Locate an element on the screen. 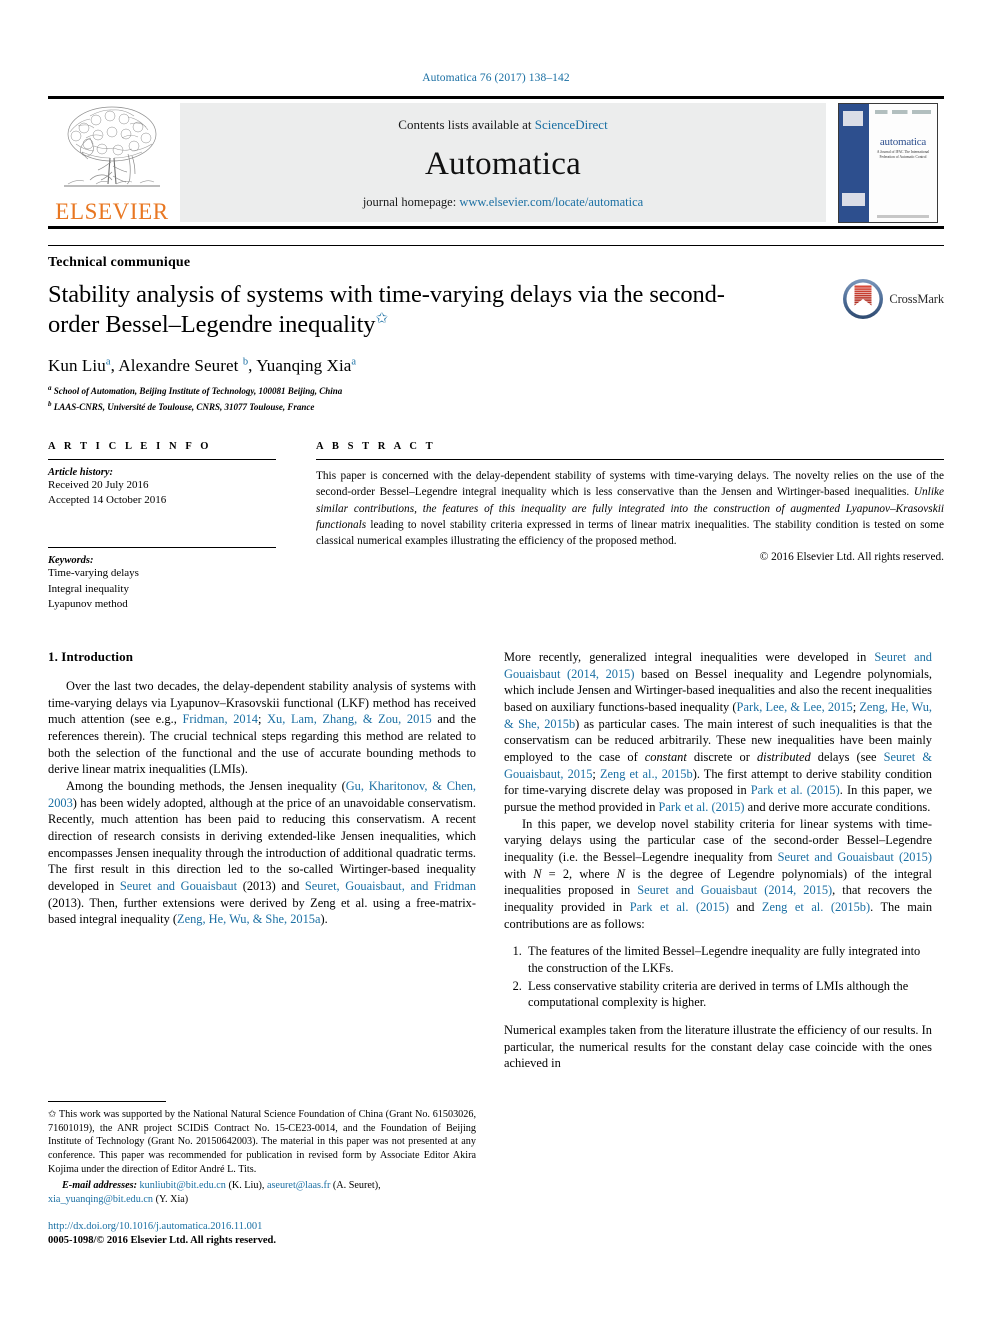 This screenshot has height=1323, width=992. cover-spine is located at coordinates (854, 162).